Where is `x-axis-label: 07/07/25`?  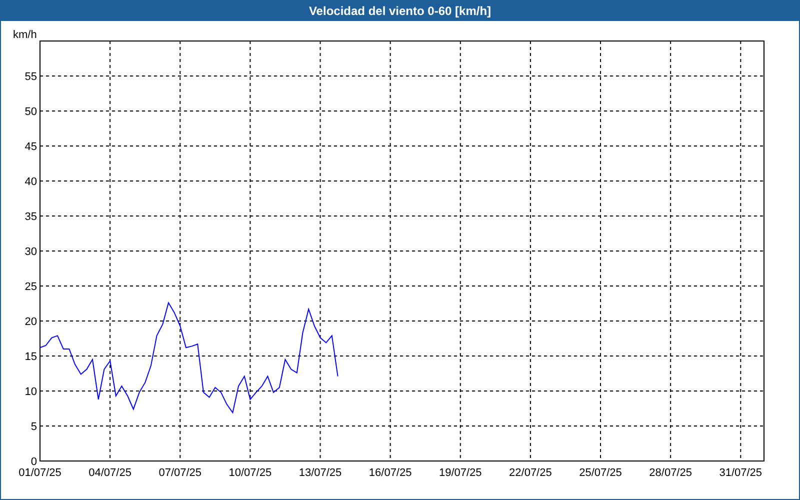
x-axis-label: 07/07/25 is located at coordinates (180, 473).